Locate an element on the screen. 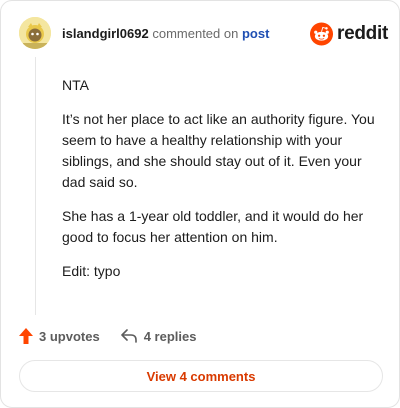 The width and height of the screenshot is (400, 408). upvote-button: 3 upvotes is located at coordinates (59, 336).